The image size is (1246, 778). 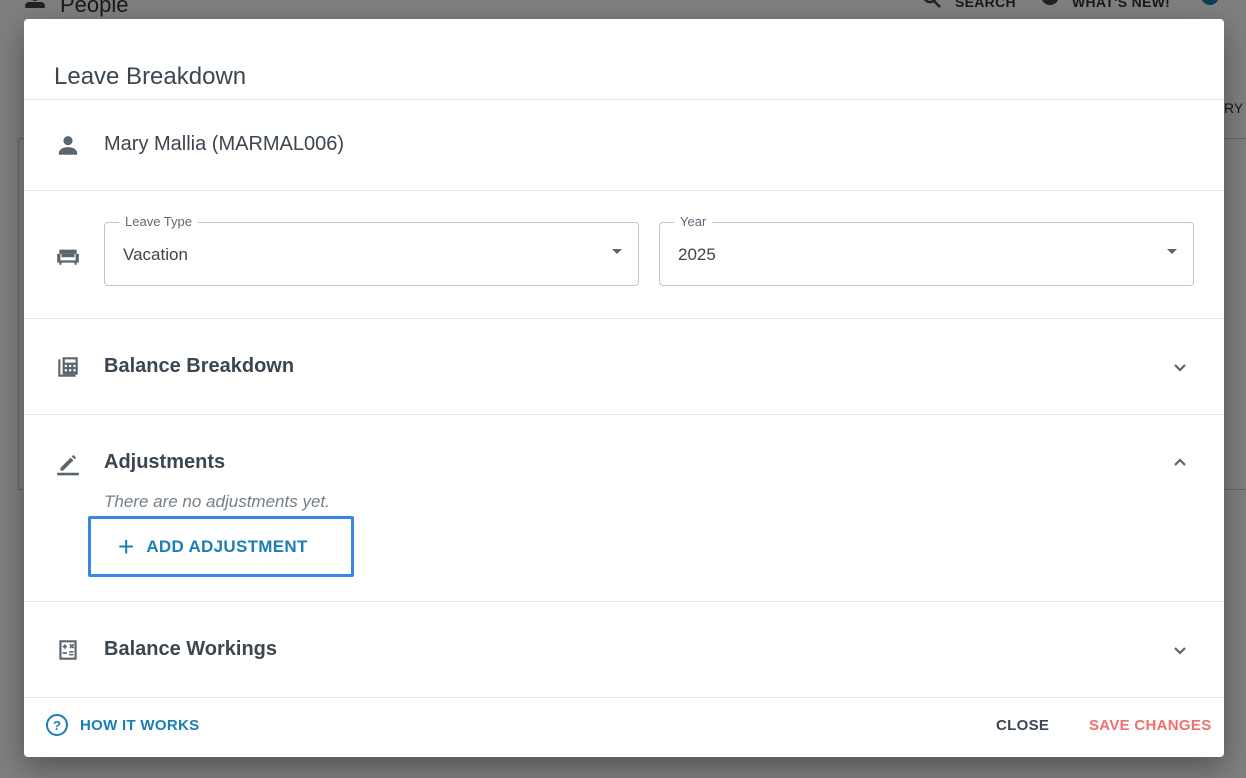 What do you see at coordinates (1022, 725) in the screenshot?
I see `close-button: CLOSE` at bounding box center [1022, 725].